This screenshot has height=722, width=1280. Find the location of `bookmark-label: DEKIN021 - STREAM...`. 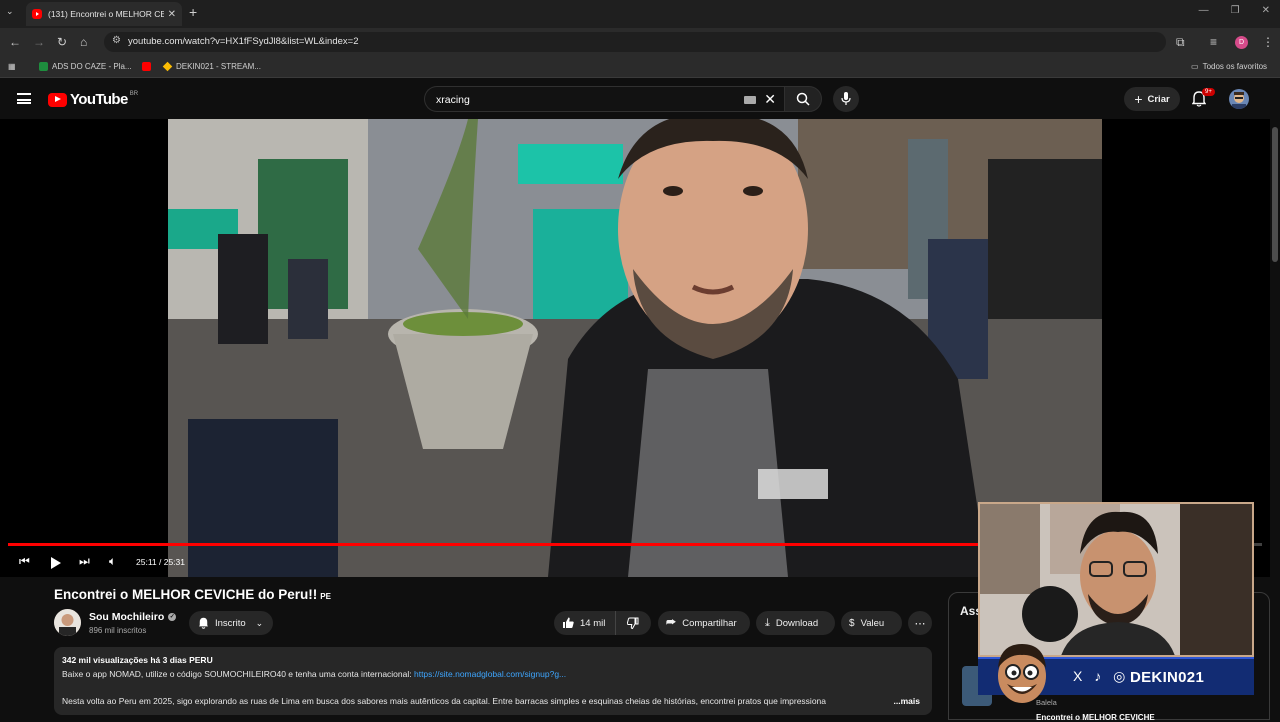

bookmark-label: DEKIN021 - STREAM... is located at coordinates (218, 66).